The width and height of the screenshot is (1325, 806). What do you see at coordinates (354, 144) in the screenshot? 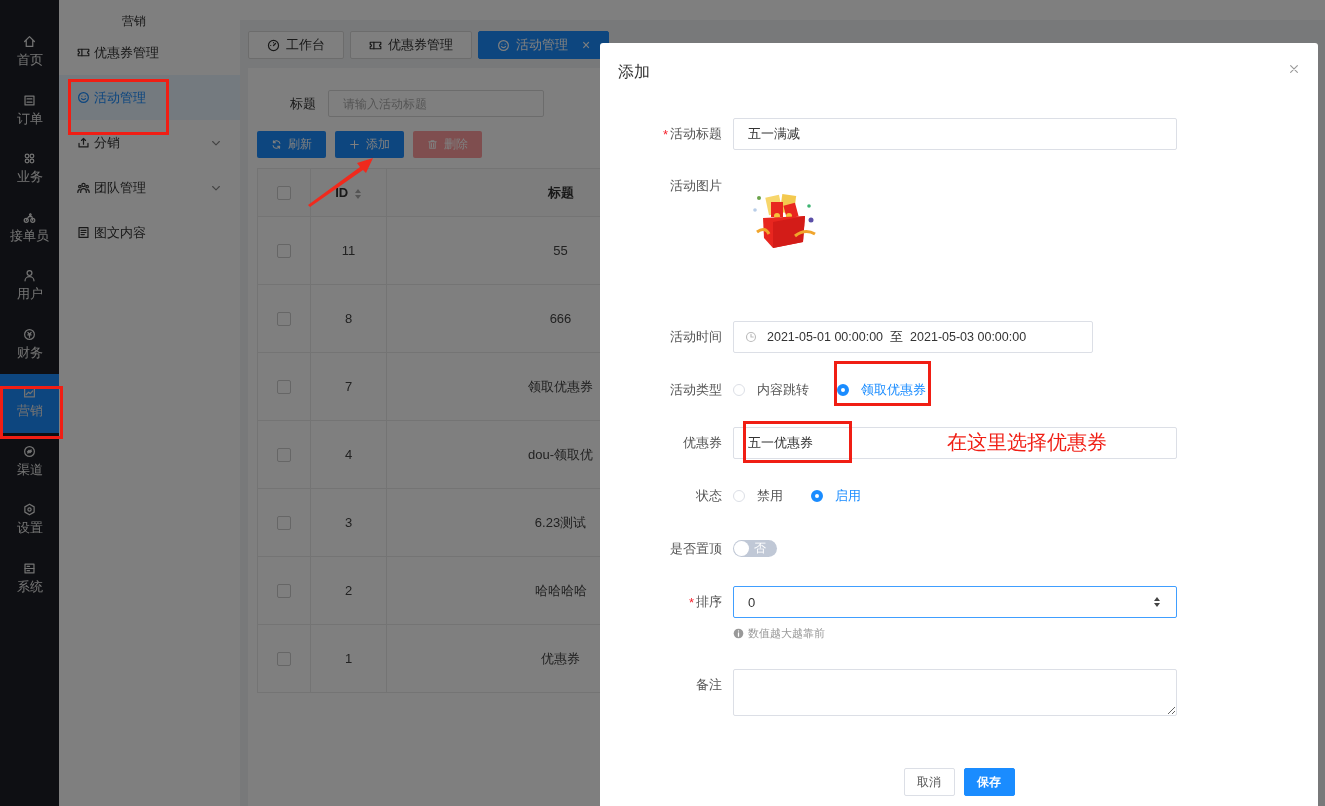
I see `plus-icon` at bounding box center [354, 144].